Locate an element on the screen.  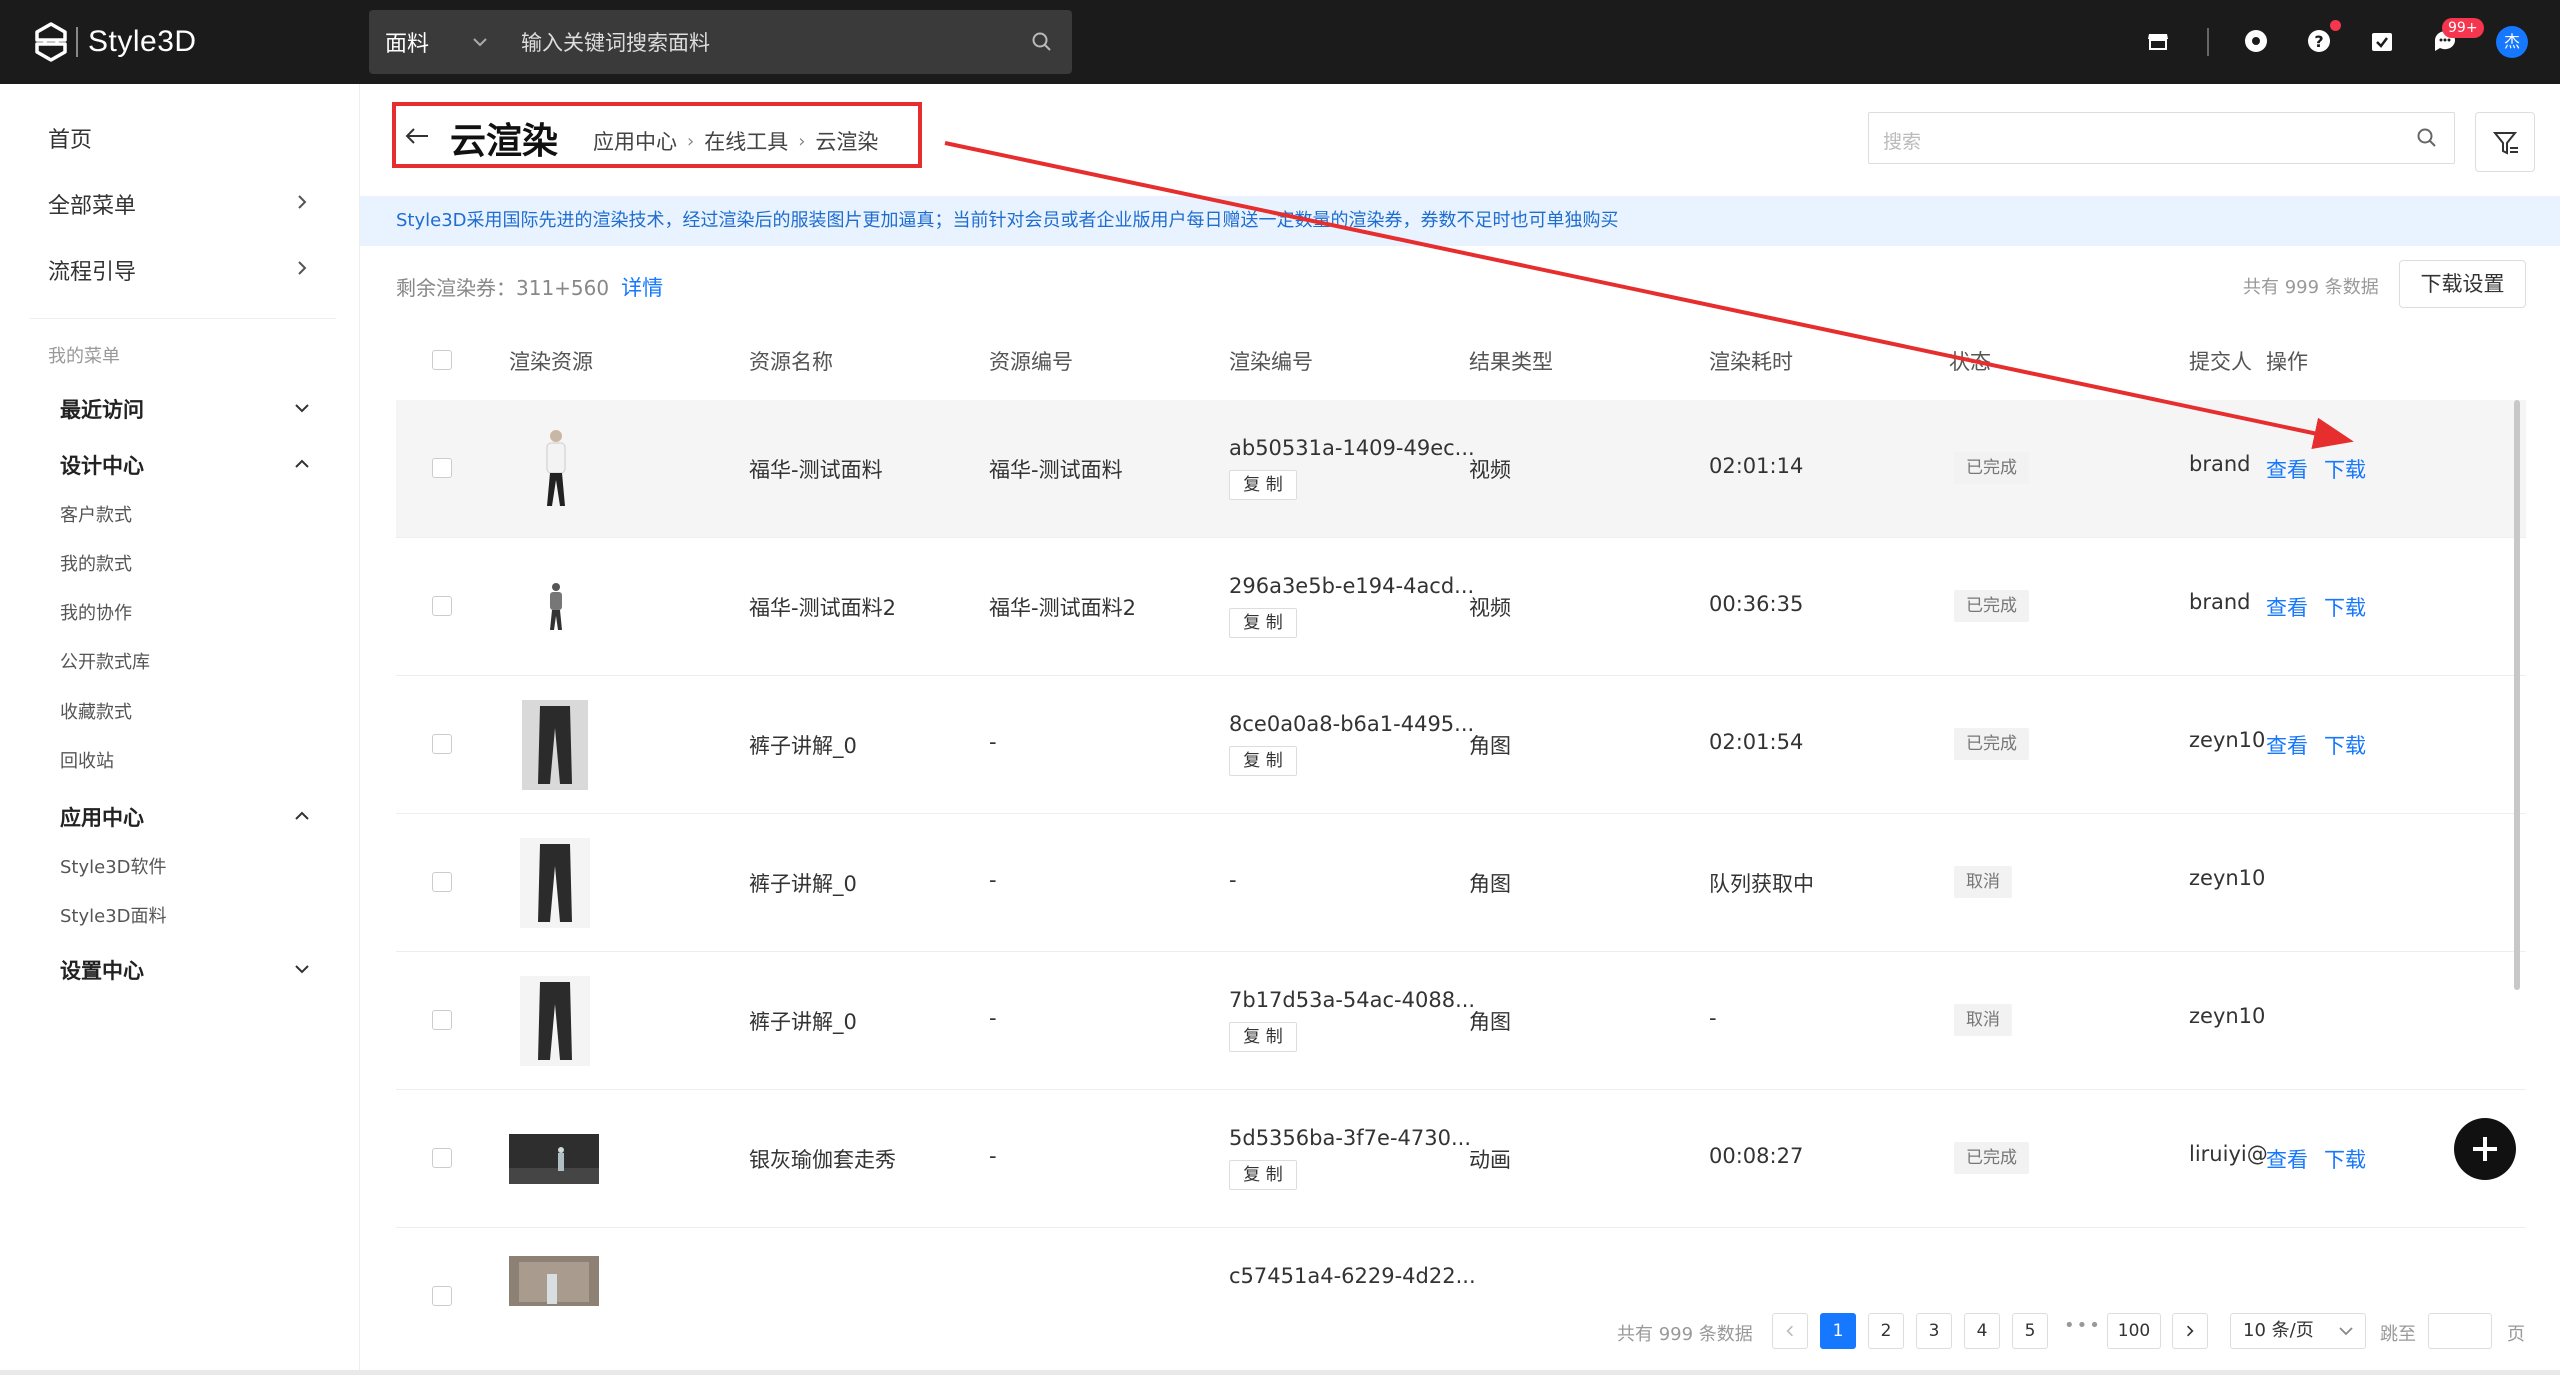
page-button-4: 4 is located at coordinates (1982, 1331).